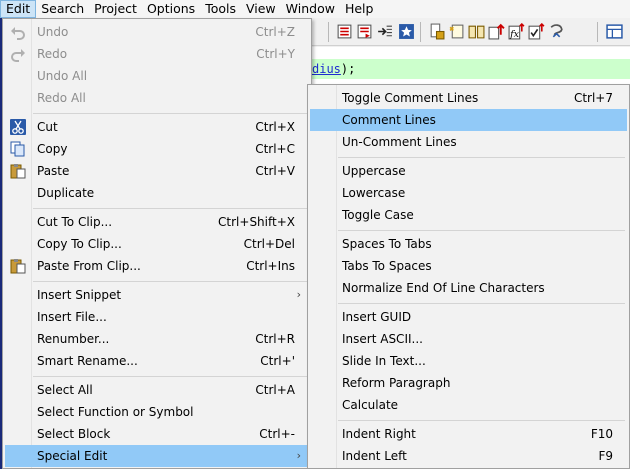 Image resolution: width=630 pixels, height=469 pixels. What do you see at coordinates (157, 127) in the screenshot?
I see `menu-item-cut: Cut Ctrl+X` at bounding box center [157, 127].